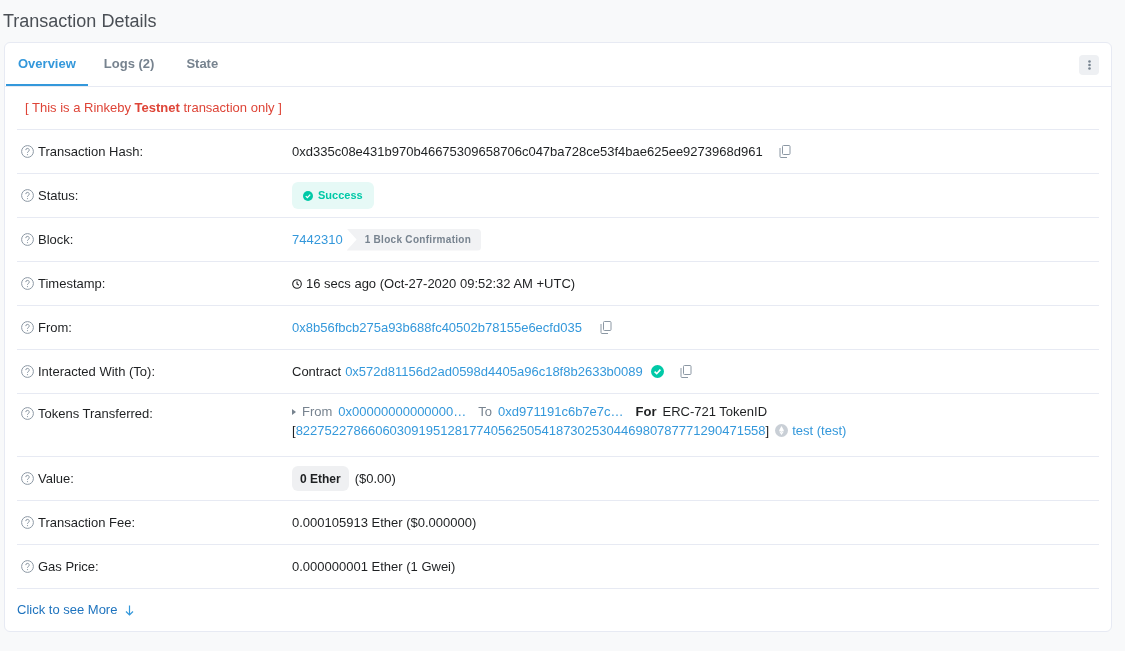 Image resolution: width=1125 pixels, height=651 pixels. I want to click on field-label: Status:, so click(58, 195).